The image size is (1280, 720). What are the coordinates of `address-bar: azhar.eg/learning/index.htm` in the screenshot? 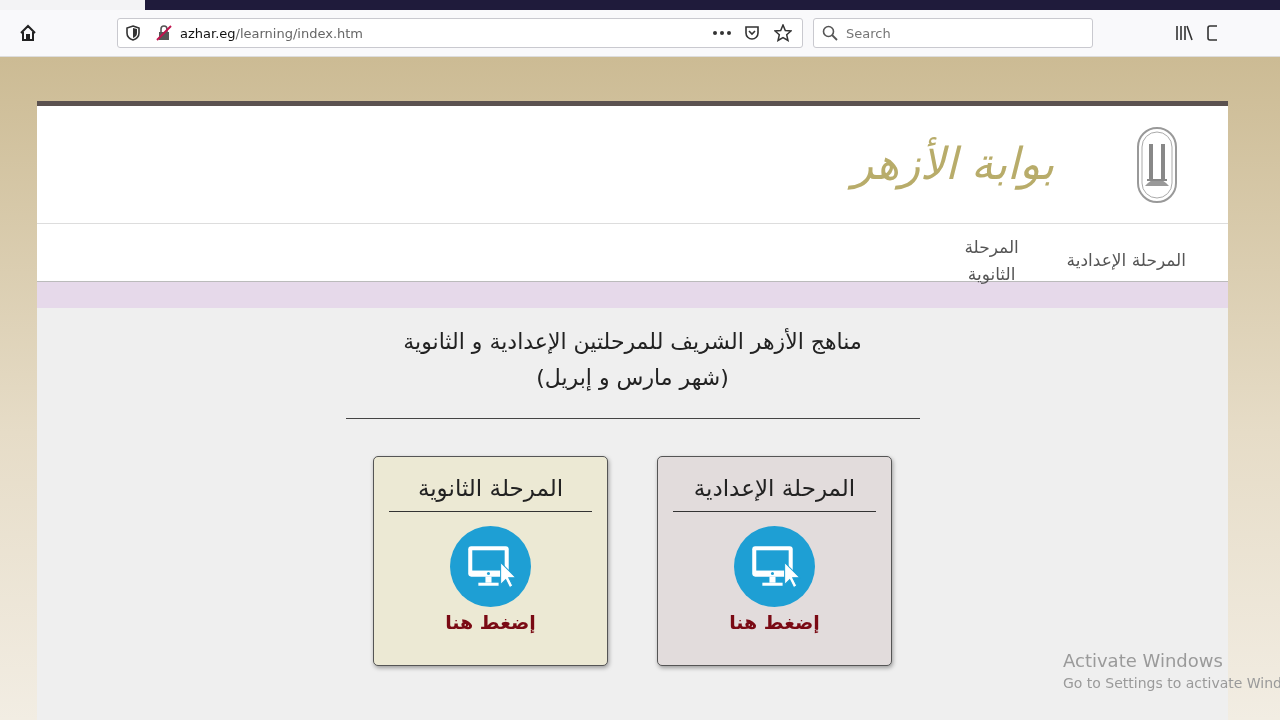 It's located at (460, 33).